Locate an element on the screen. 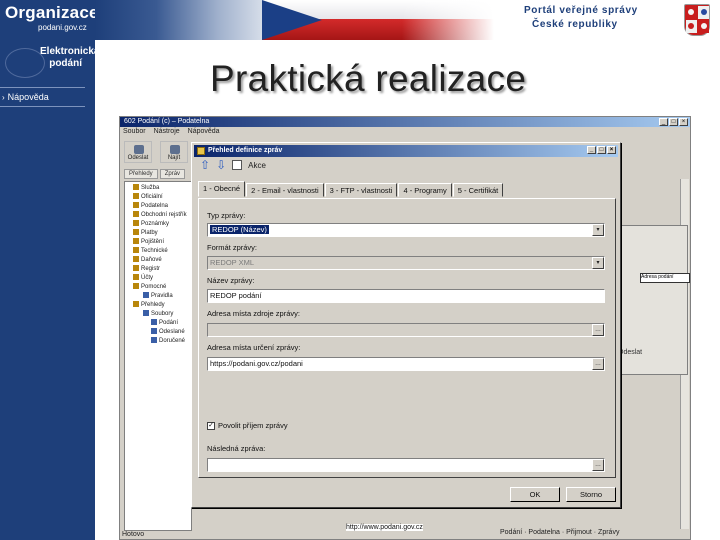 The width and height of the screenshot is (720, 540). tree-item: Odeslané is located at coordinates (158, 332).